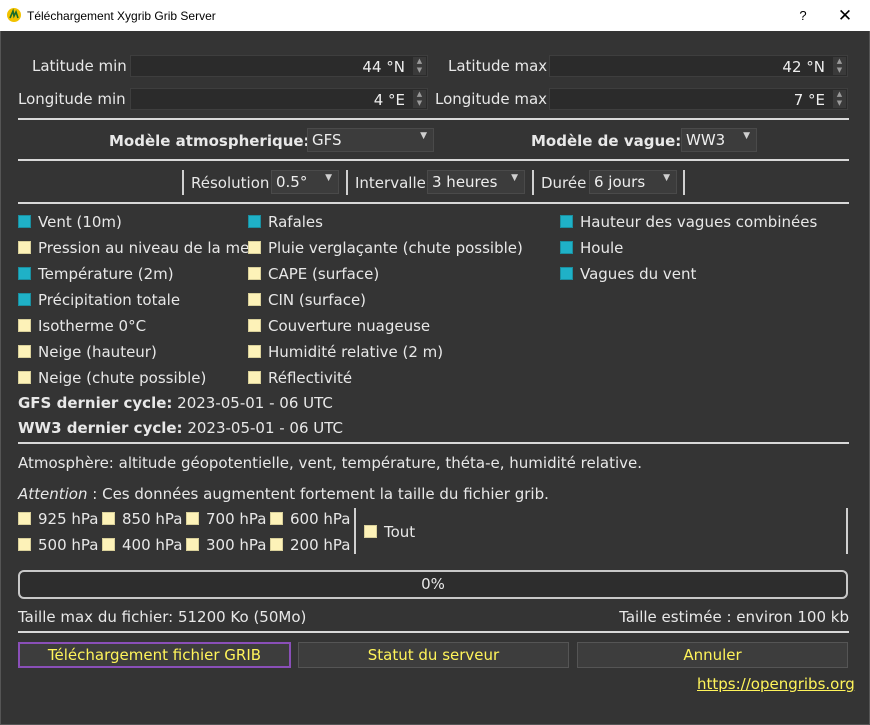  Describe the element at coordinates (58, 545) in the screenshot. I see `checkbox-level-500: 500 hPa` at that location.